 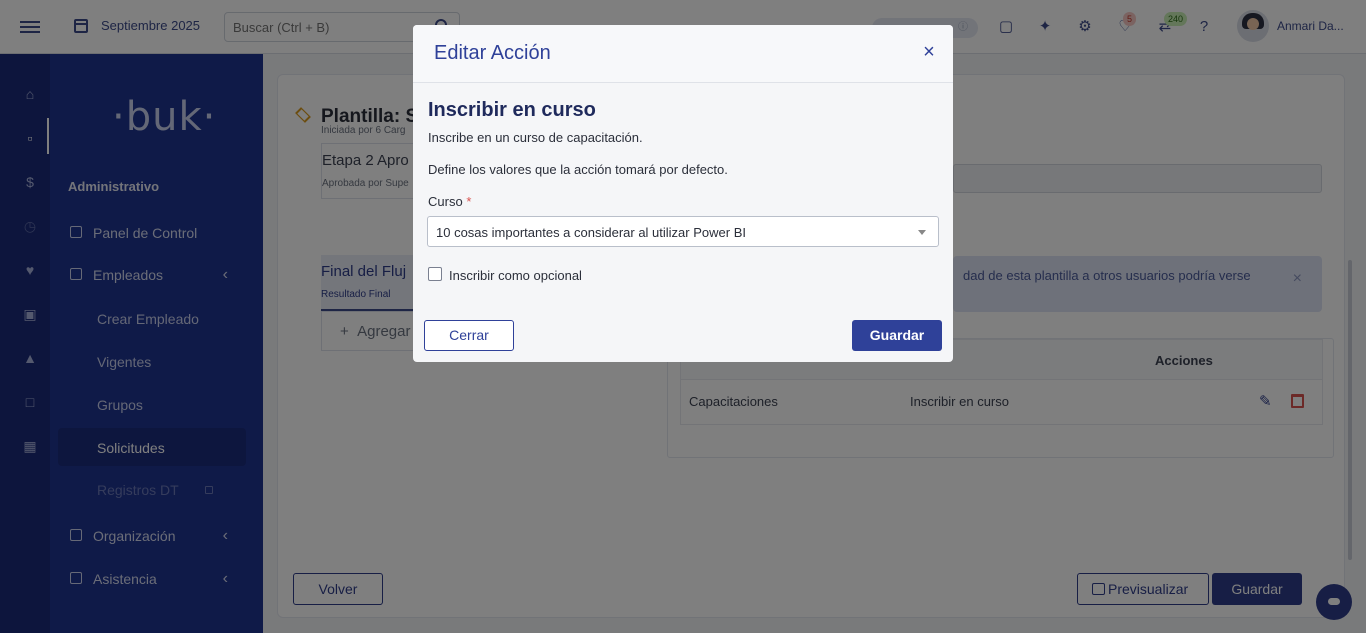 I want to click on optional-checkbox, so click(x=435, y=274).